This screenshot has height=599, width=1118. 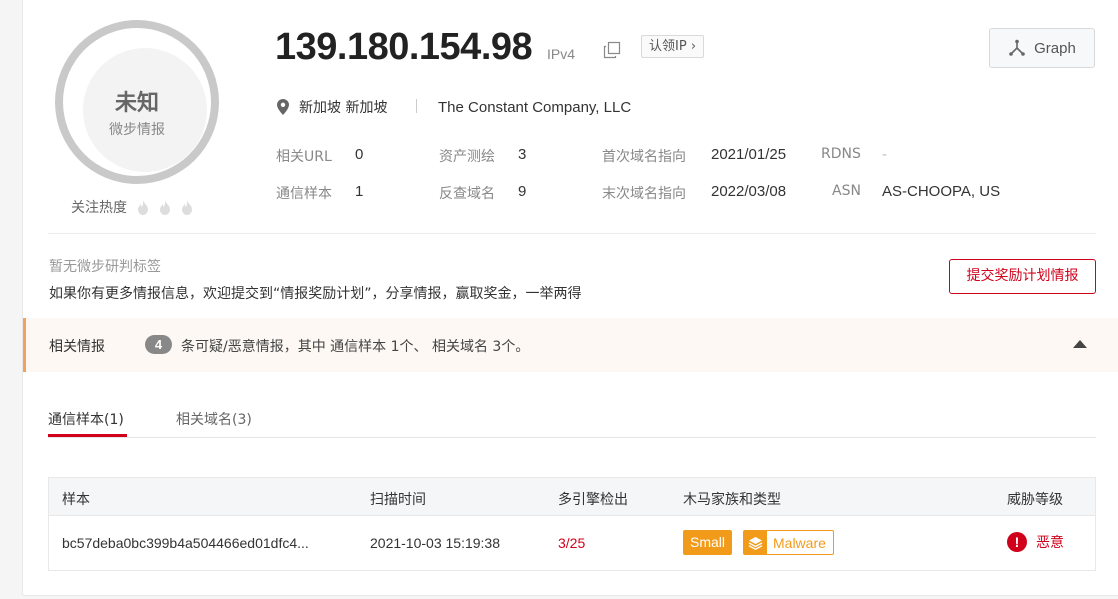 I want to click on copy-icon, so click(x=612, y=50).